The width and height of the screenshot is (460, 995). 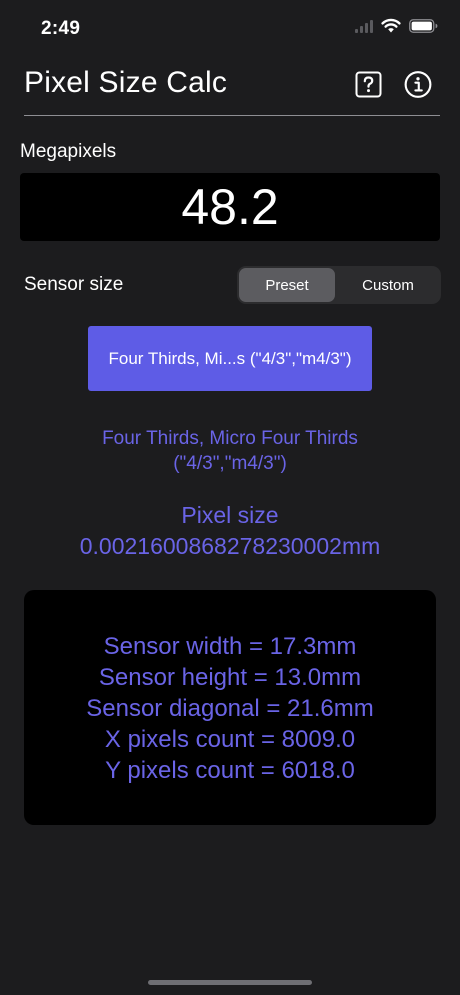 I want to click on sensor-diagonal-result: Sensor diagonal = 21.6mm, so click(x=230, y=708).